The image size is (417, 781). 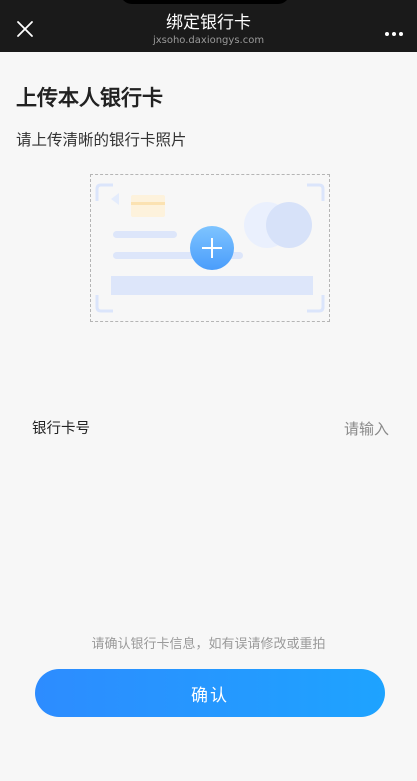 I want to click on confirm-button: 确认, so click(x=210, y=693).